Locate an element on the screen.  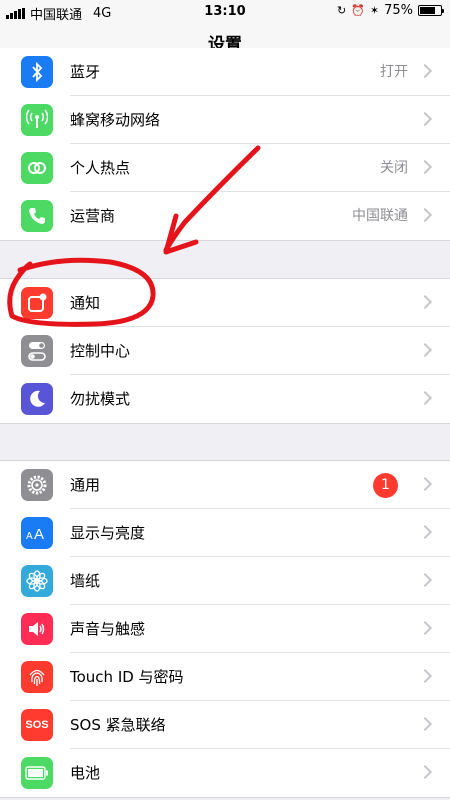
row-label: 通用 is located at coordinates (85, 485).